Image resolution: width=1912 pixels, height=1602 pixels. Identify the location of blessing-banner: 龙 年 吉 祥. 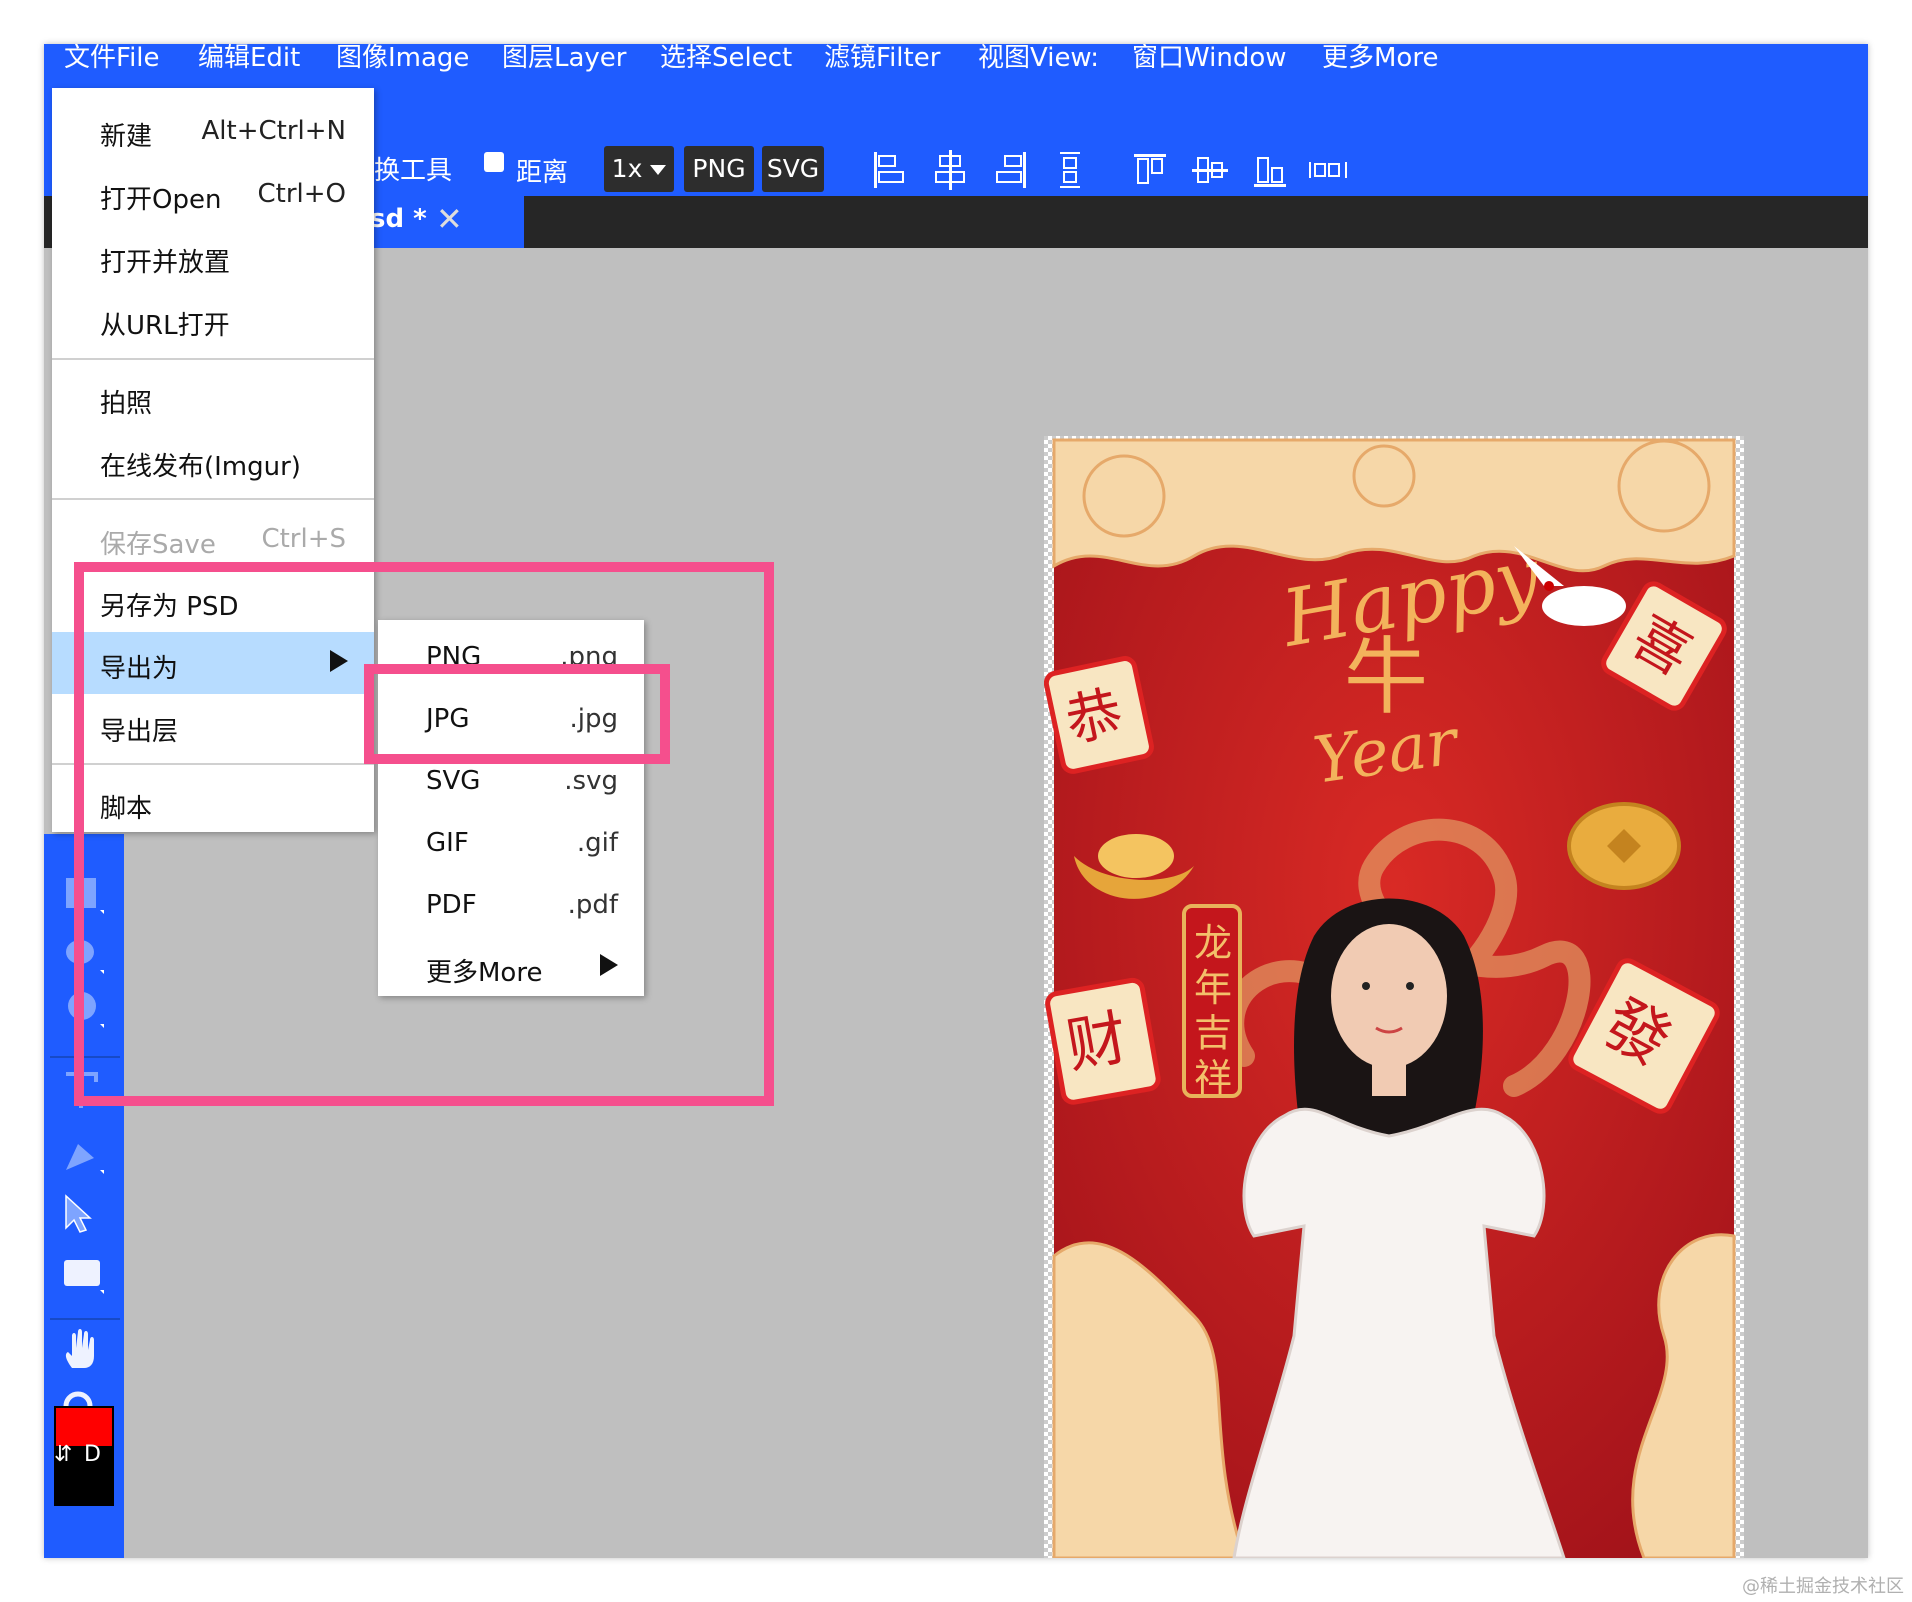
(1212, 1002).